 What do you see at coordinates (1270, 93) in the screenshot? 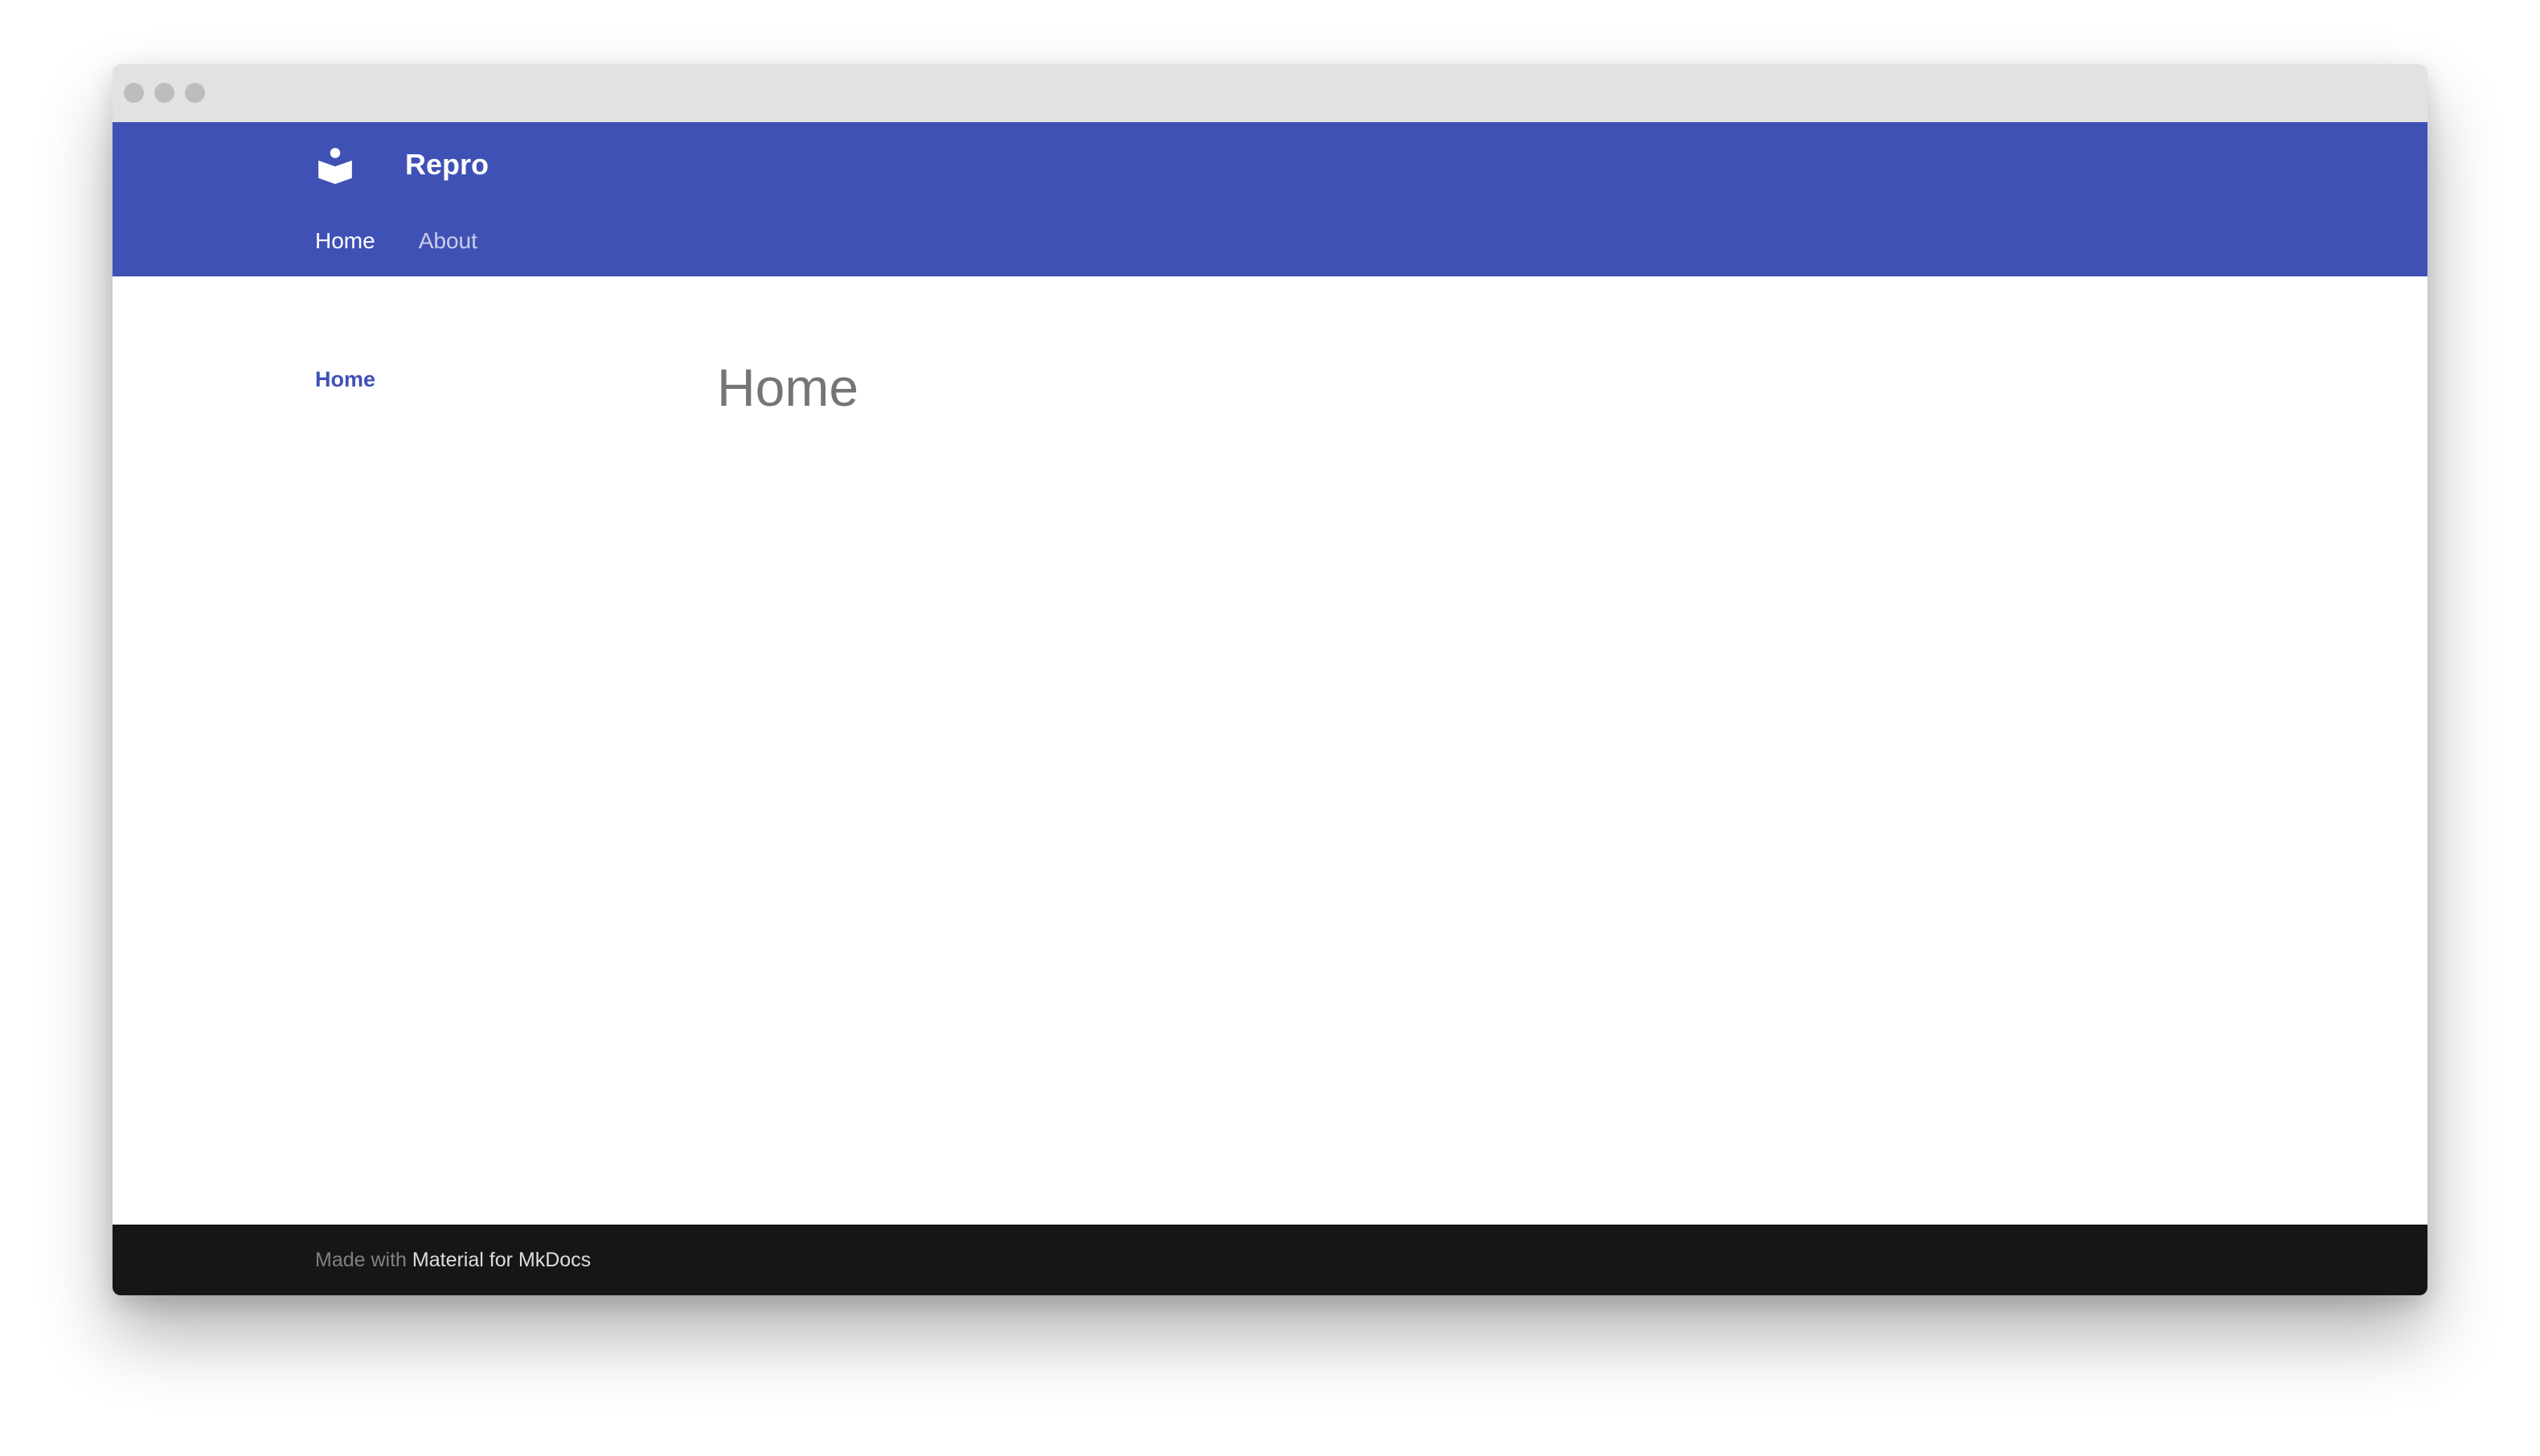
I see `window-titlebar` at bounding box center [1270, 93].